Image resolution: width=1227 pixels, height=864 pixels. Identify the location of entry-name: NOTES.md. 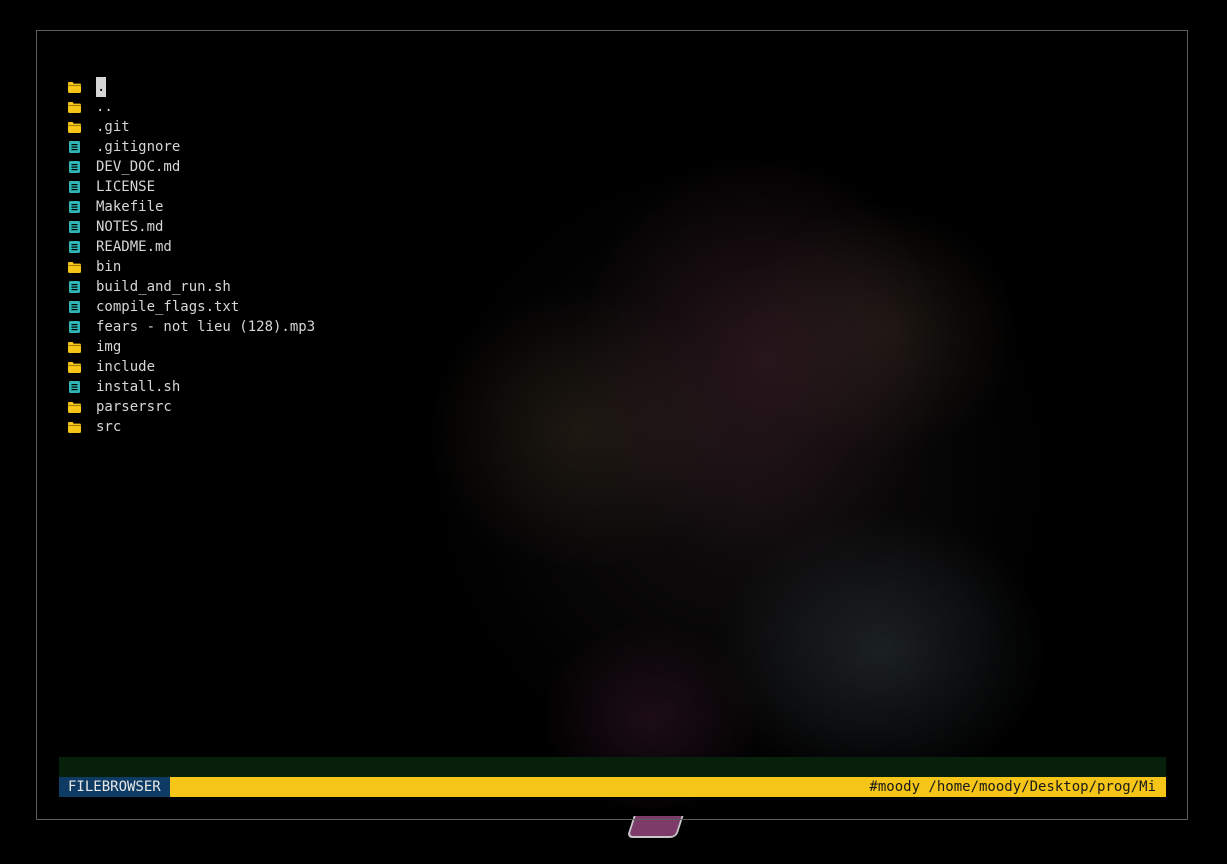
(130, 227).